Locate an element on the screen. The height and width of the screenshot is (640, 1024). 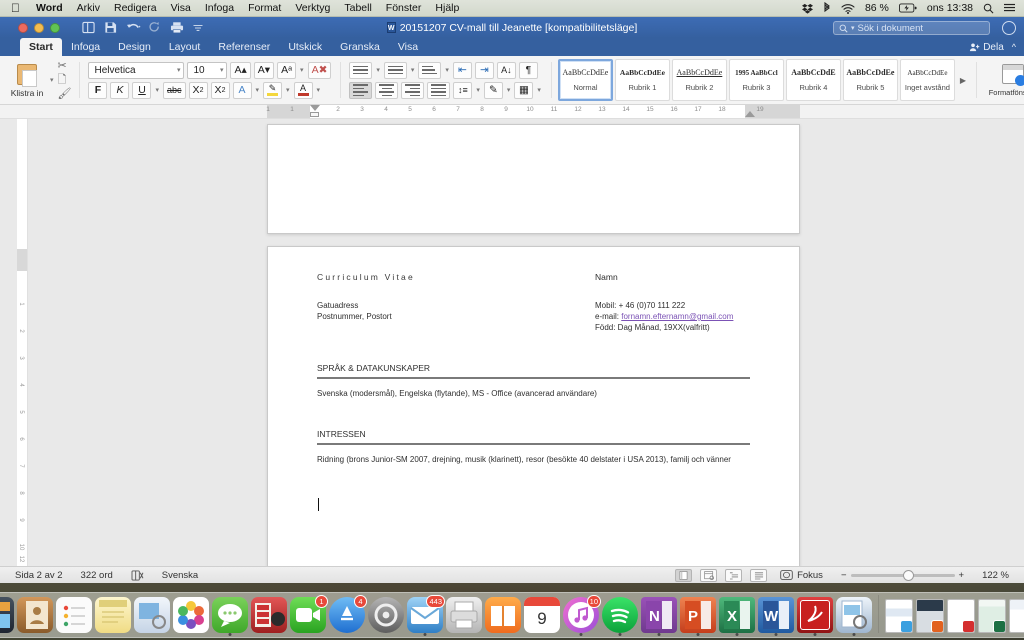
dock-item-ibooks is located at coordinates (503, 615).